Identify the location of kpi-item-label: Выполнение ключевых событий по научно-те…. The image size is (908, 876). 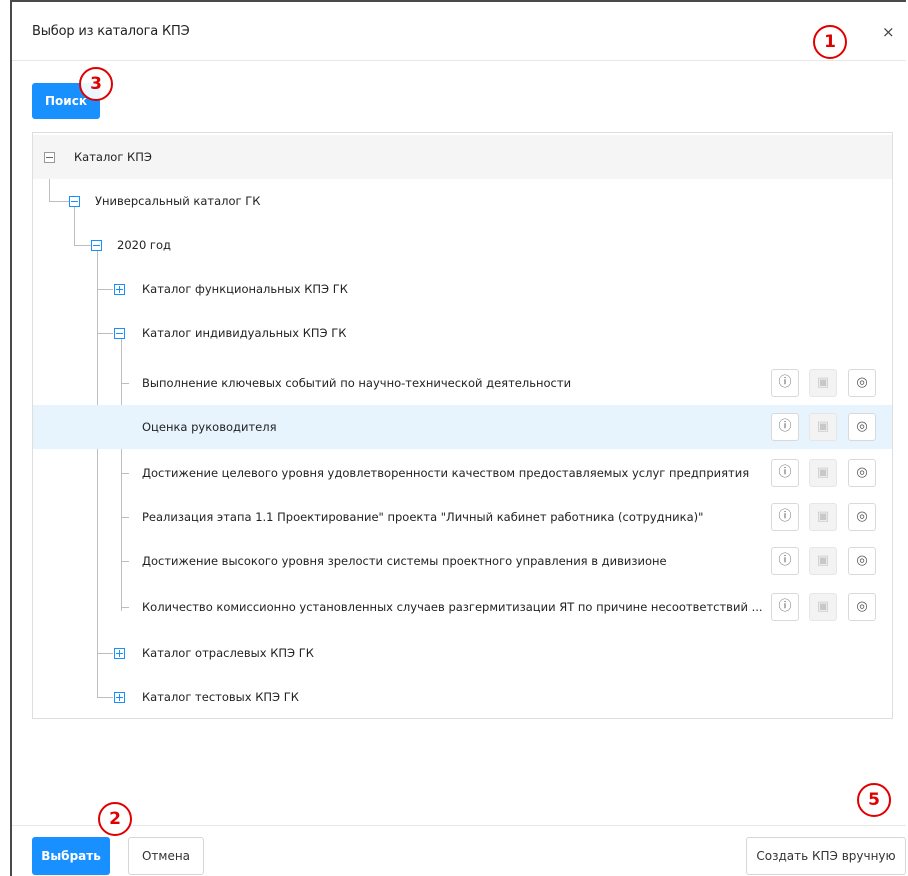
(357, 383).